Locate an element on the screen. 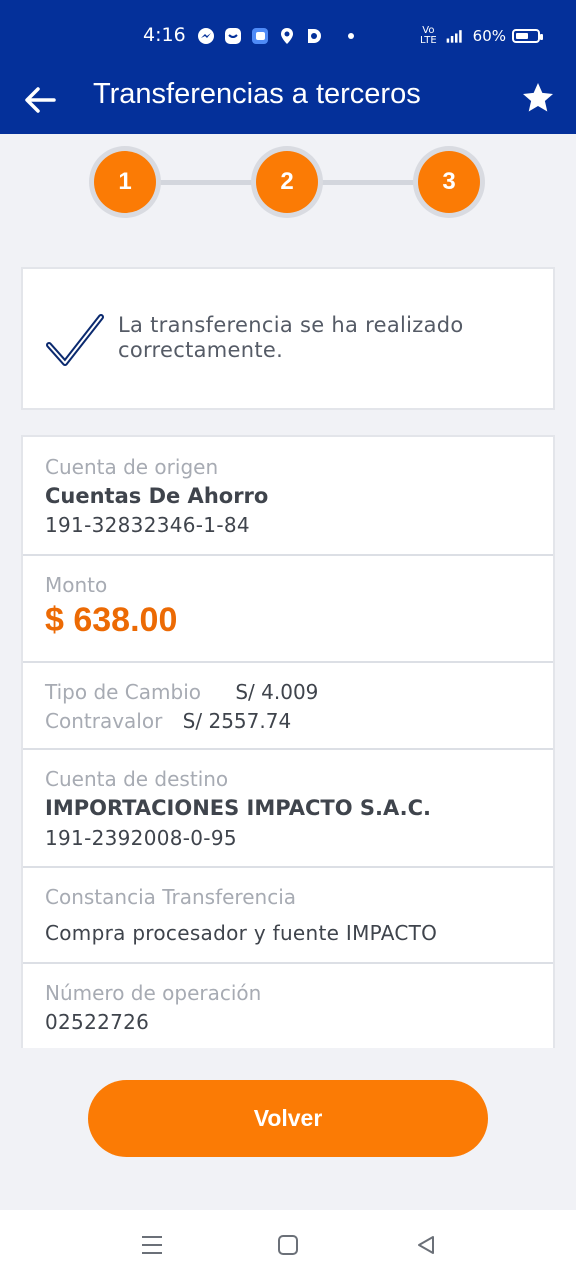 This screenshot has height=1280, width=576. status-system-indicators: Vo LTE 60% is located at coordinates (481, 36).